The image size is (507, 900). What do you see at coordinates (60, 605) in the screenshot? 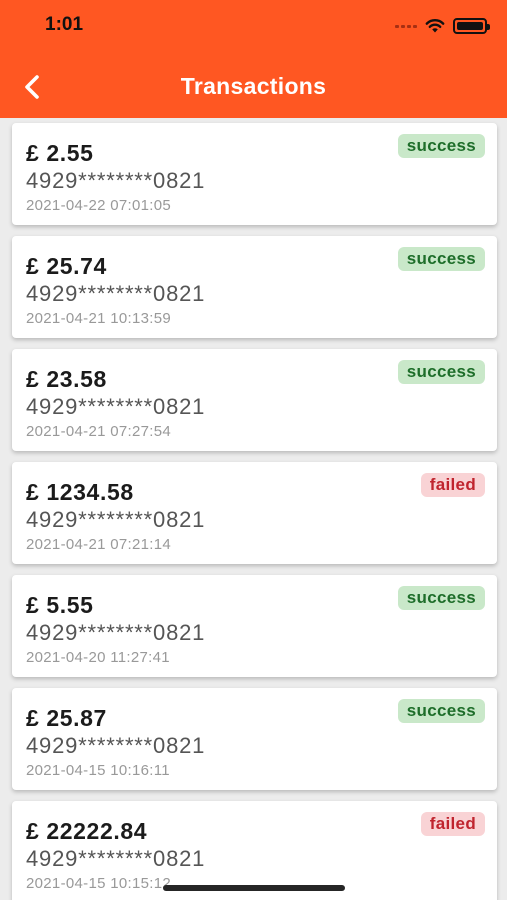
I see `transaction-amount: £ 5.55` at bounding box center [60, 605].